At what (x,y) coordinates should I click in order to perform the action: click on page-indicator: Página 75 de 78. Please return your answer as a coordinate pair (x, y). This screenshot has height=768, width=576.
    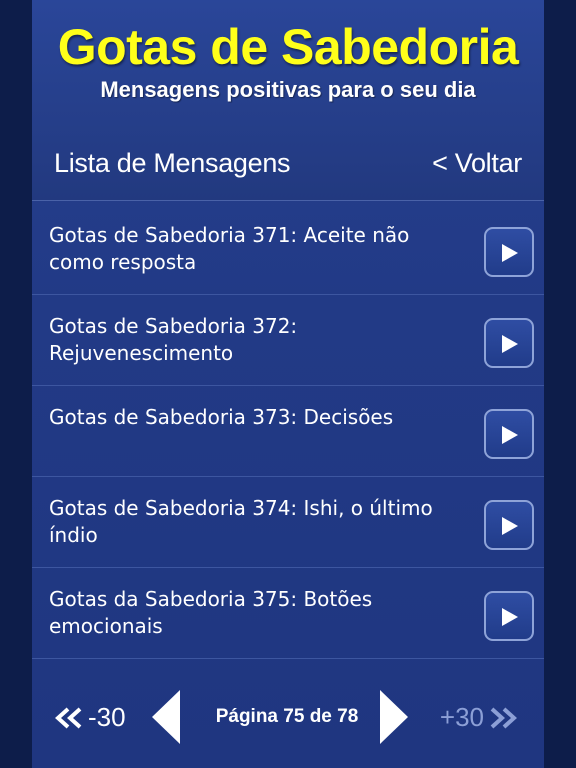
    Looking at the image, I should click on (287, 716).